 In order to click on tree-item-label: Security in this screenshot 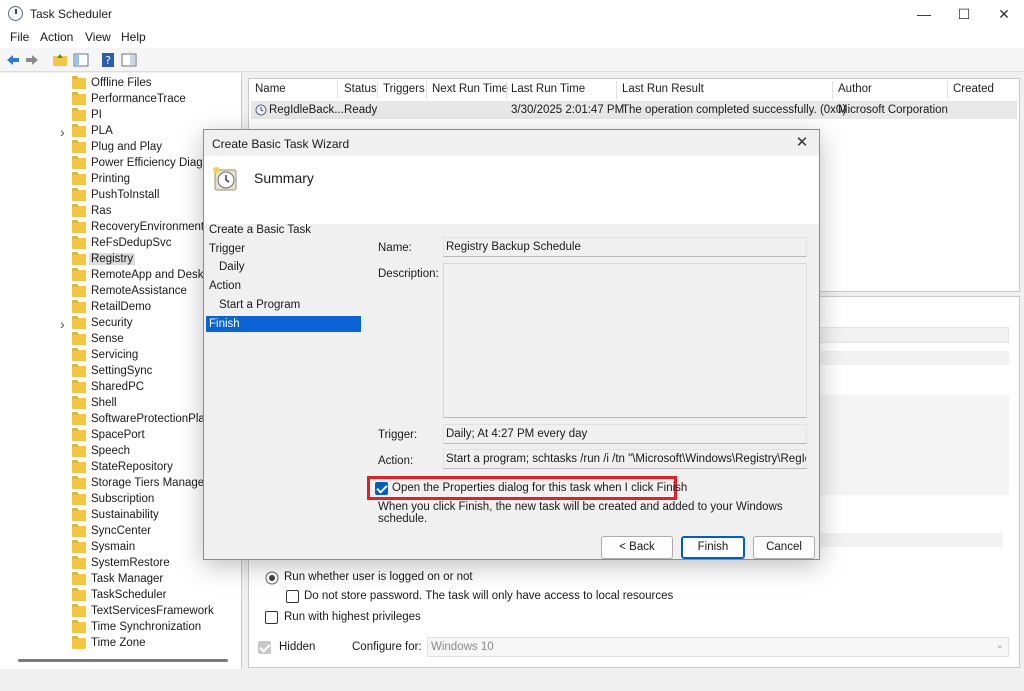, I will do `click(112, 323)`.